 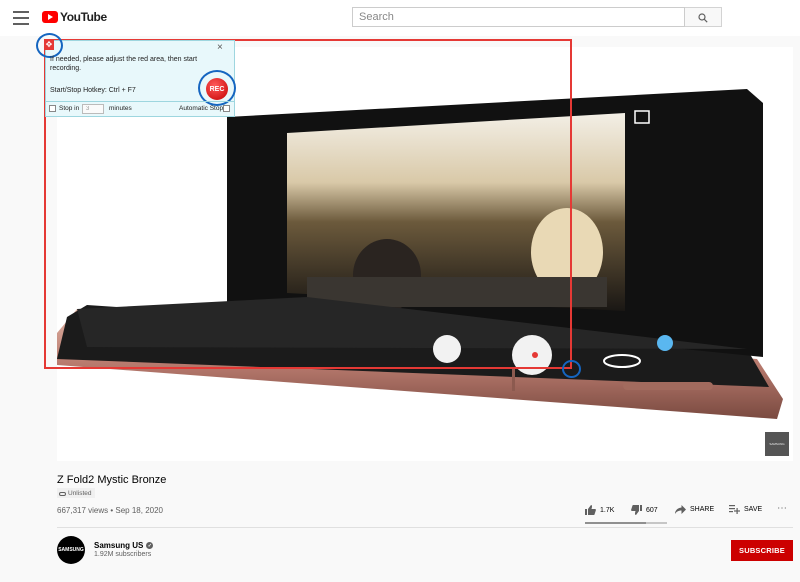 What do you see at coordinates (71, 550) in the screenshot?
I see `channel-avatar: SAMSUNG` at bounding box center [71, 550].